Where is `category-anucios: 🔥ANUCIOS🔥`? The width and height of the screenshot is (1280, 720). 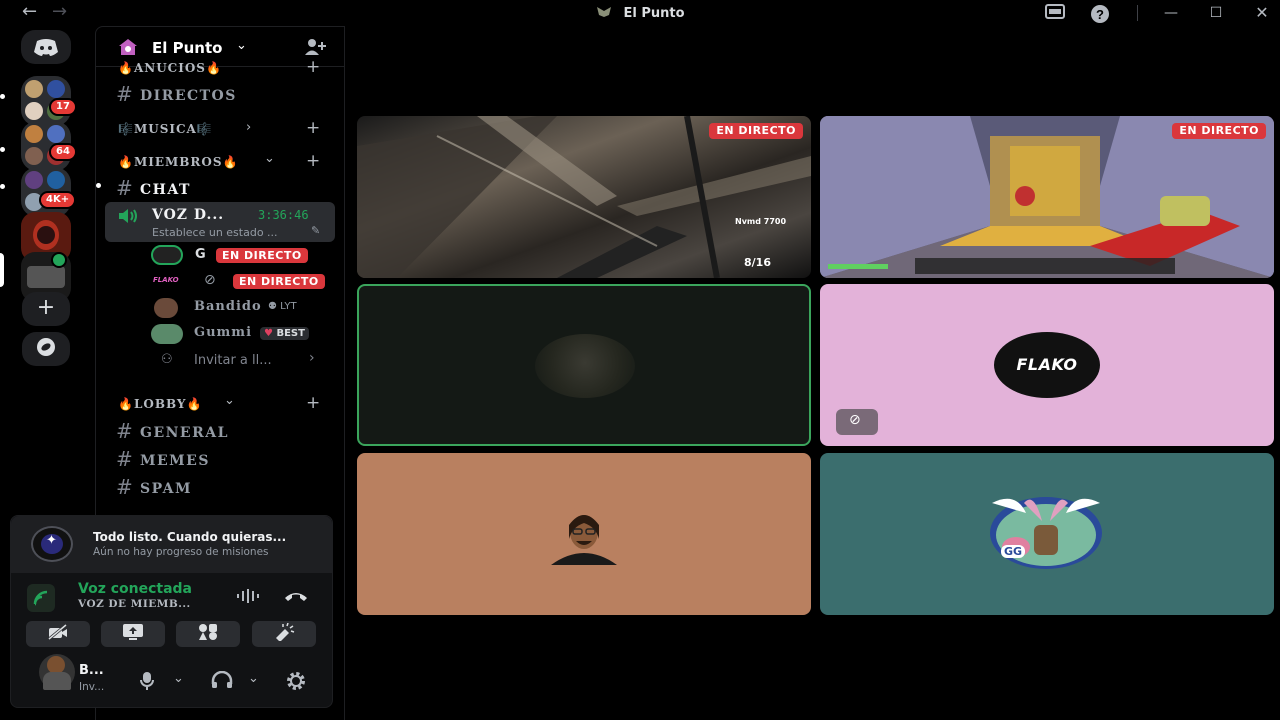
category-anucios: 🔥ANUCIOS🔥 is located at coordinates (170, 68).